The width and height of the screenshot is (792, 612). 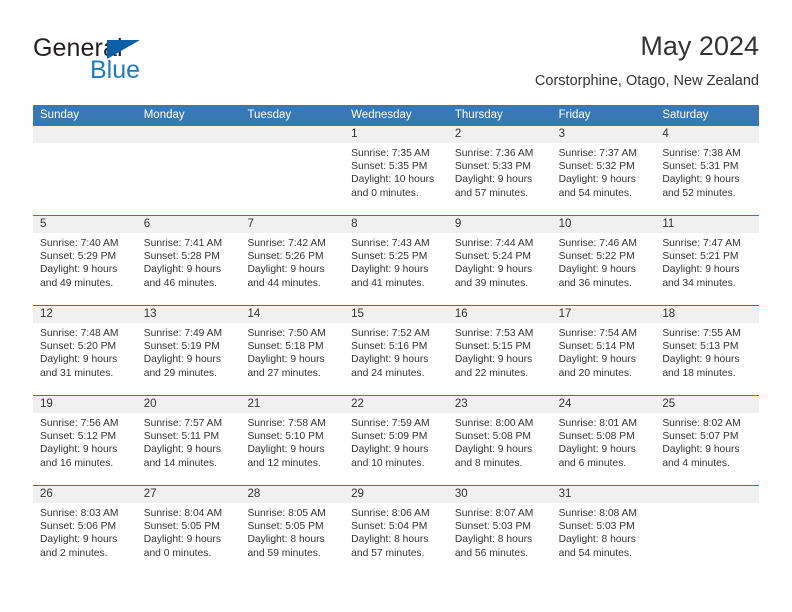 What do you see at coordinates (286, 423) in the screenshot?
I see `sunrise-text: Sunrise: 7:58 AM` at bounding box center [286, 423].